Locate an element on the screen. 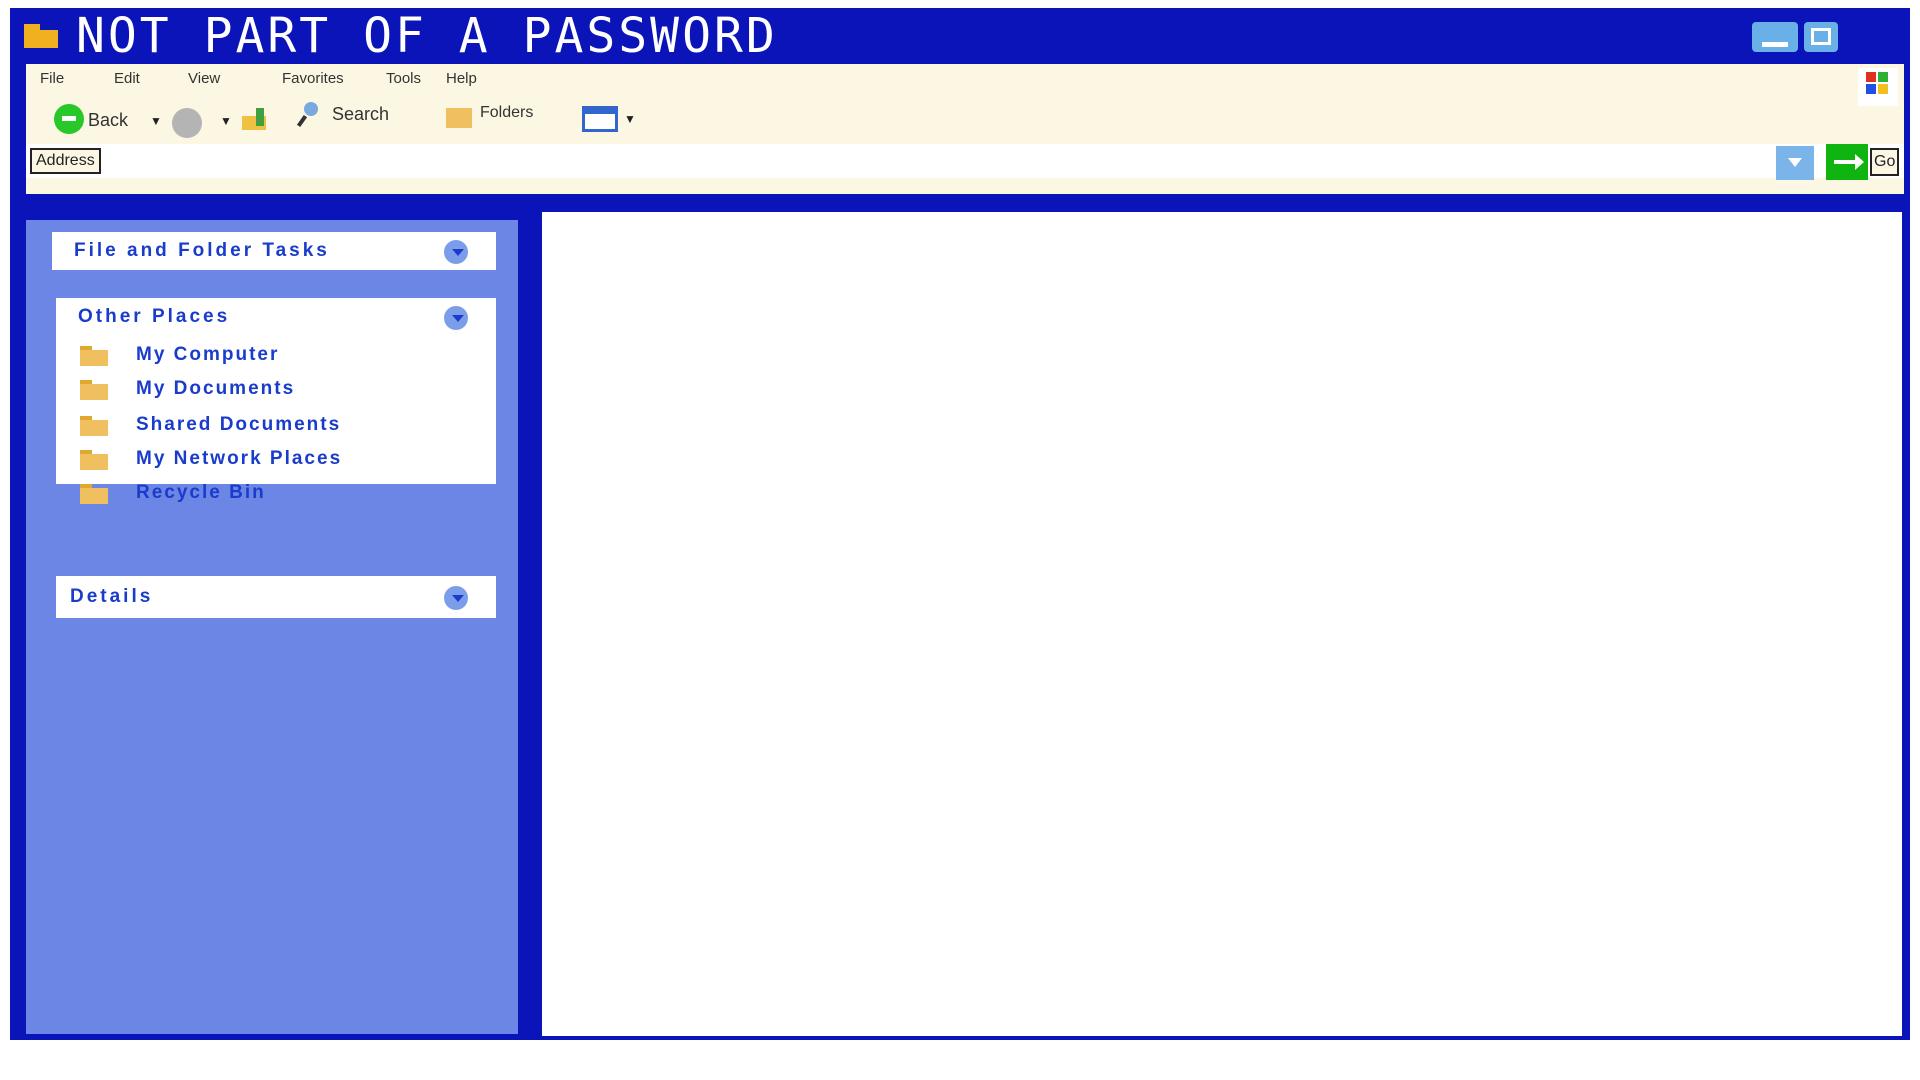 The height and width of the screenshot is (1080, 1920). minimize-button is located at coordinates (1775, 37).